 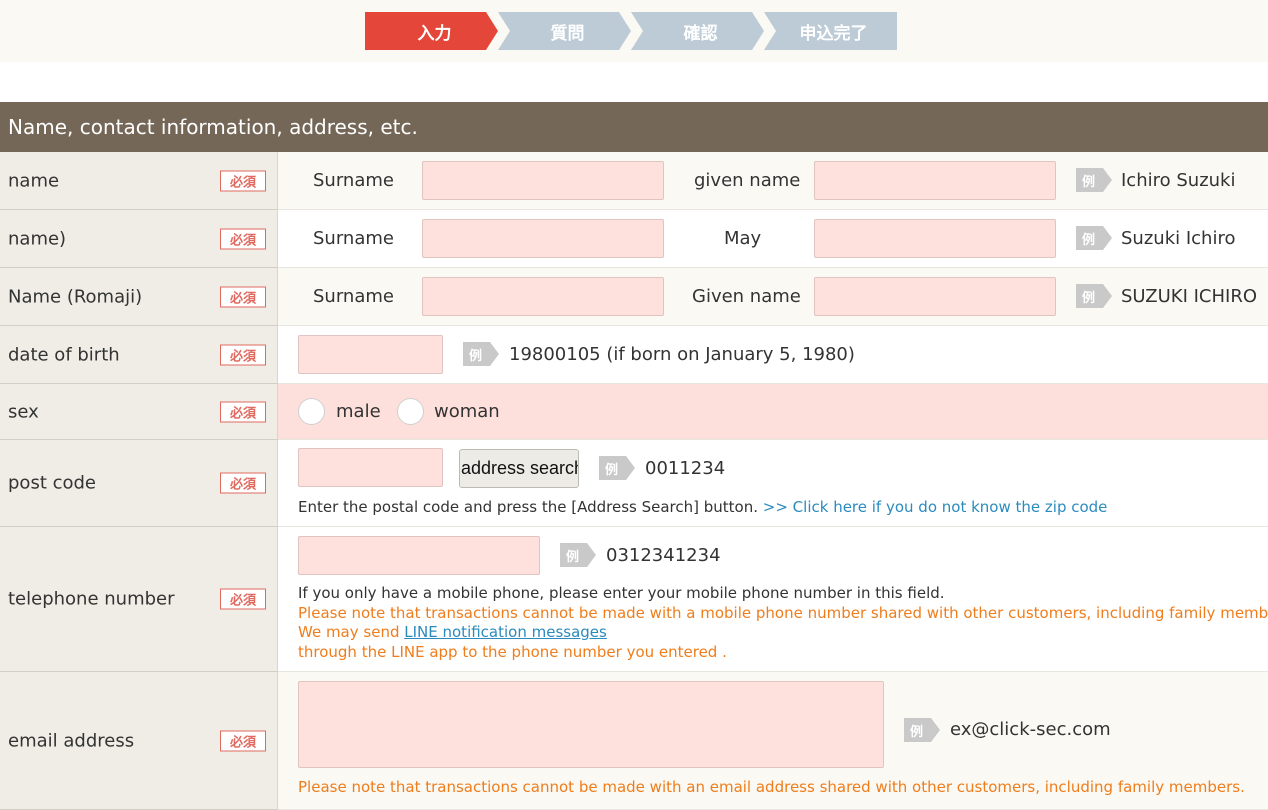 What do you see at coordinates (1178, 238) in the screenshot?
I see `example-text: Suzuki Ichiro` at bounding box center [1178, 238].